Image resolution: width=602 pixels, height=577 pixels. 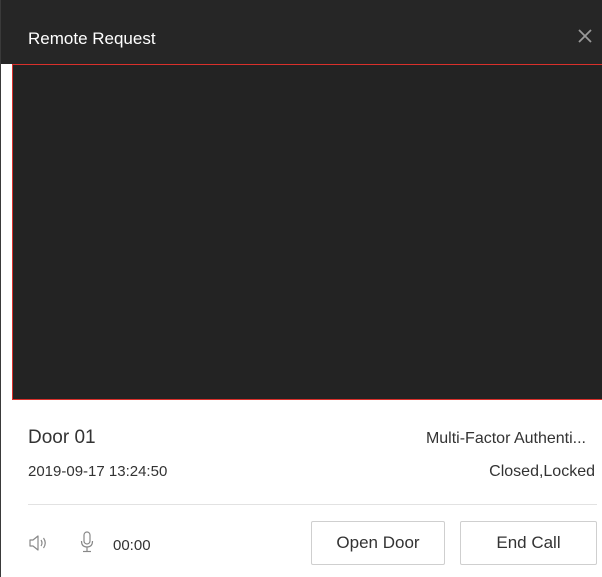 I want to click on call-timestamp: 2019-09-17 13:24:50, so click(x=98, y=471).